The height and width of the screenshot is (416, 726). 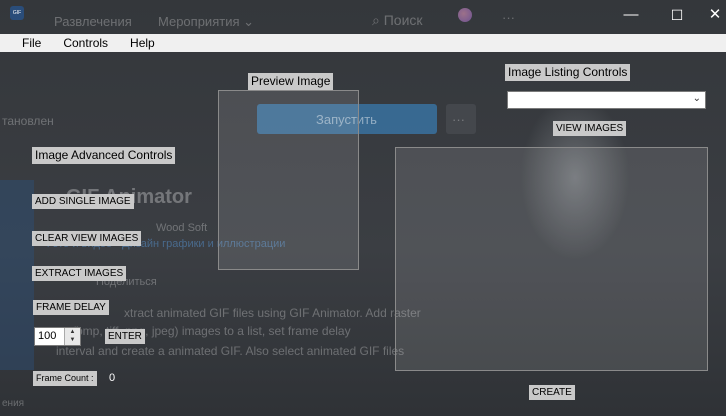 What do you see at coordinates (631, 15) in the screenshot?
I see `minimize-button: —` at bounding box center [631, 15].